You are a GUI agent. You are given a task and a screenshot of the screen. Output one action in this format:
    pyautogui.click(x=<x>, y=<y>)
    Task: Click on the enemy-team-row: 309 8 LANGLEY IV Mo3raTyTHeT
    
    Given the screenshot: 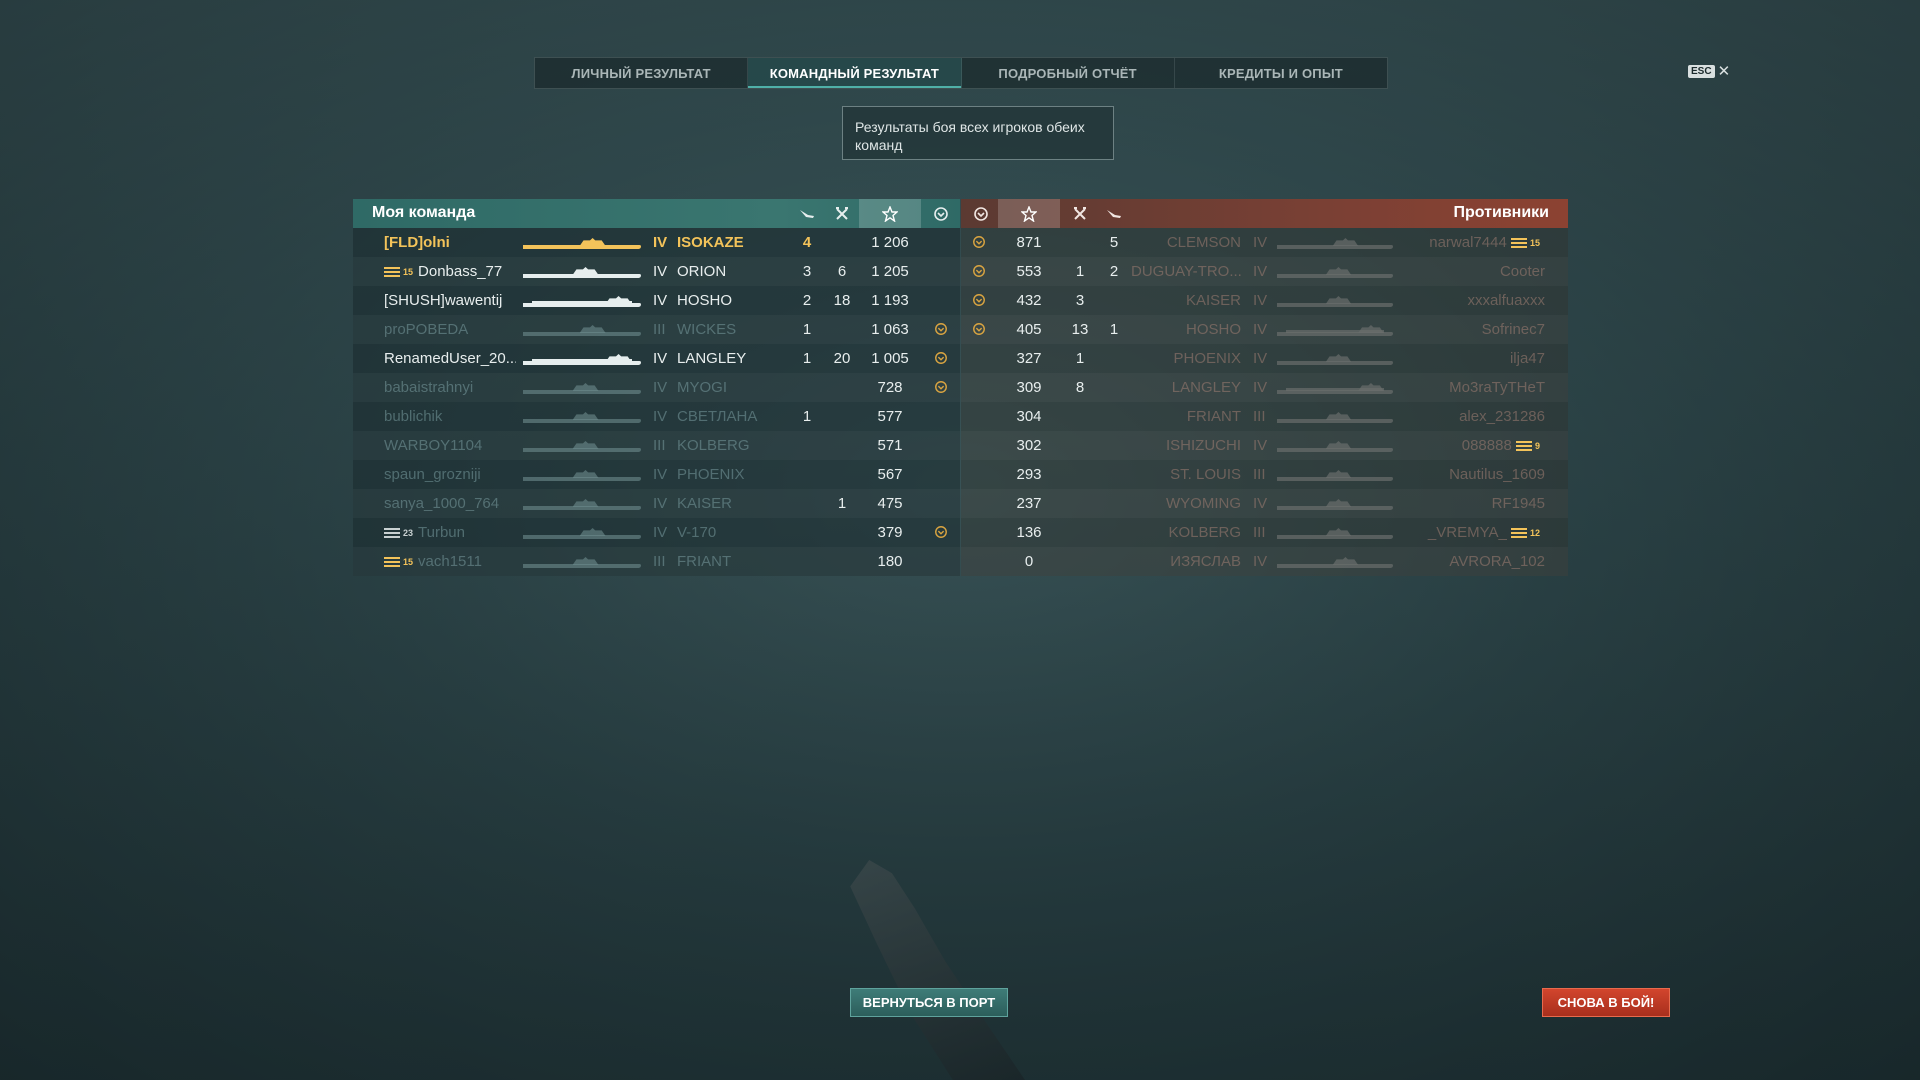 What is the action you would take?
    pyautogui.click(x=1264, y=387)
    